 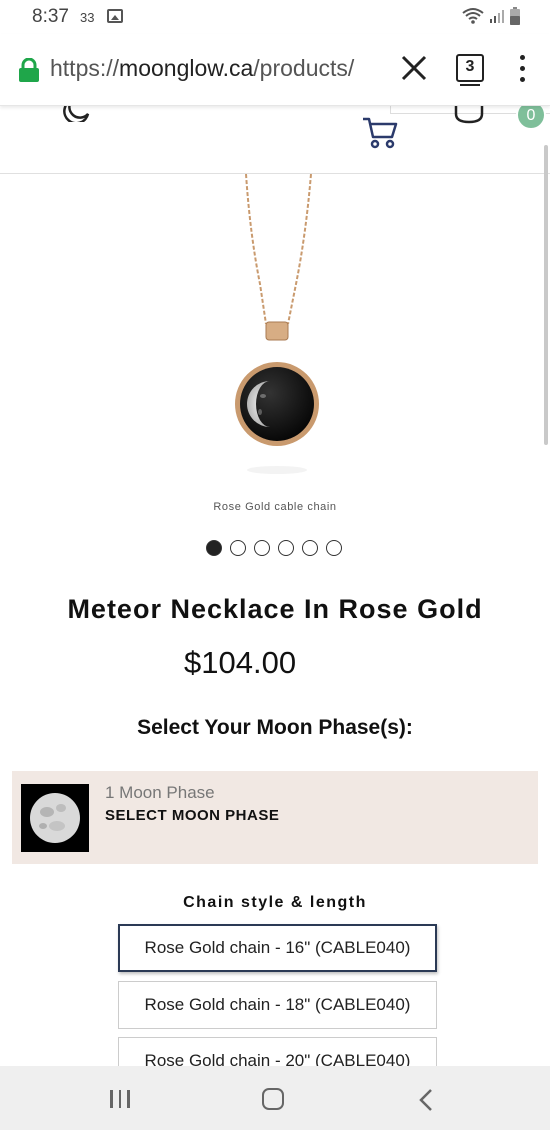 I want to click on wifi-icon, so click(x=473, y=16).